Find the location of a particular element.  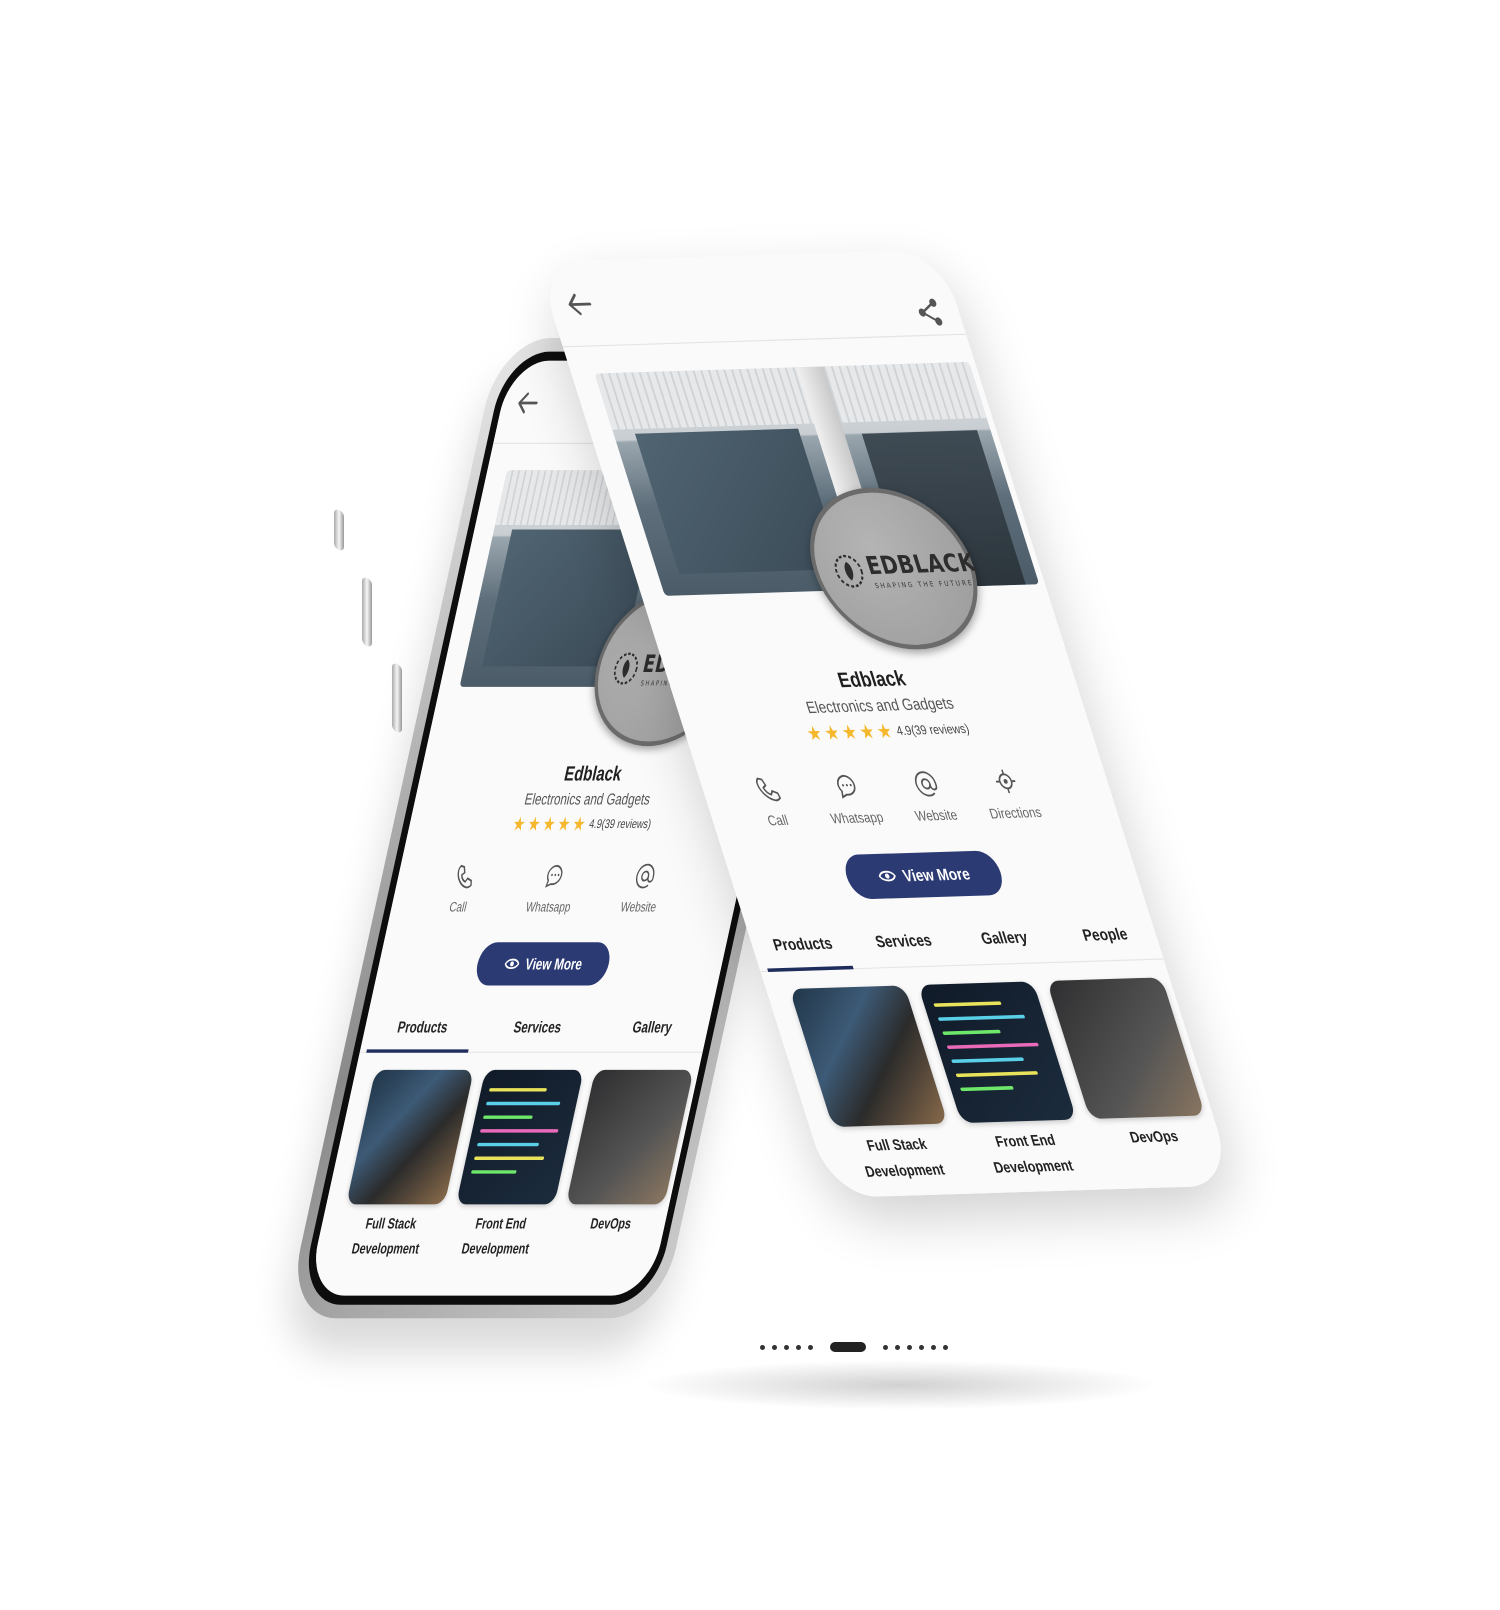

device-shadow is located at coordinates (900, 1385).